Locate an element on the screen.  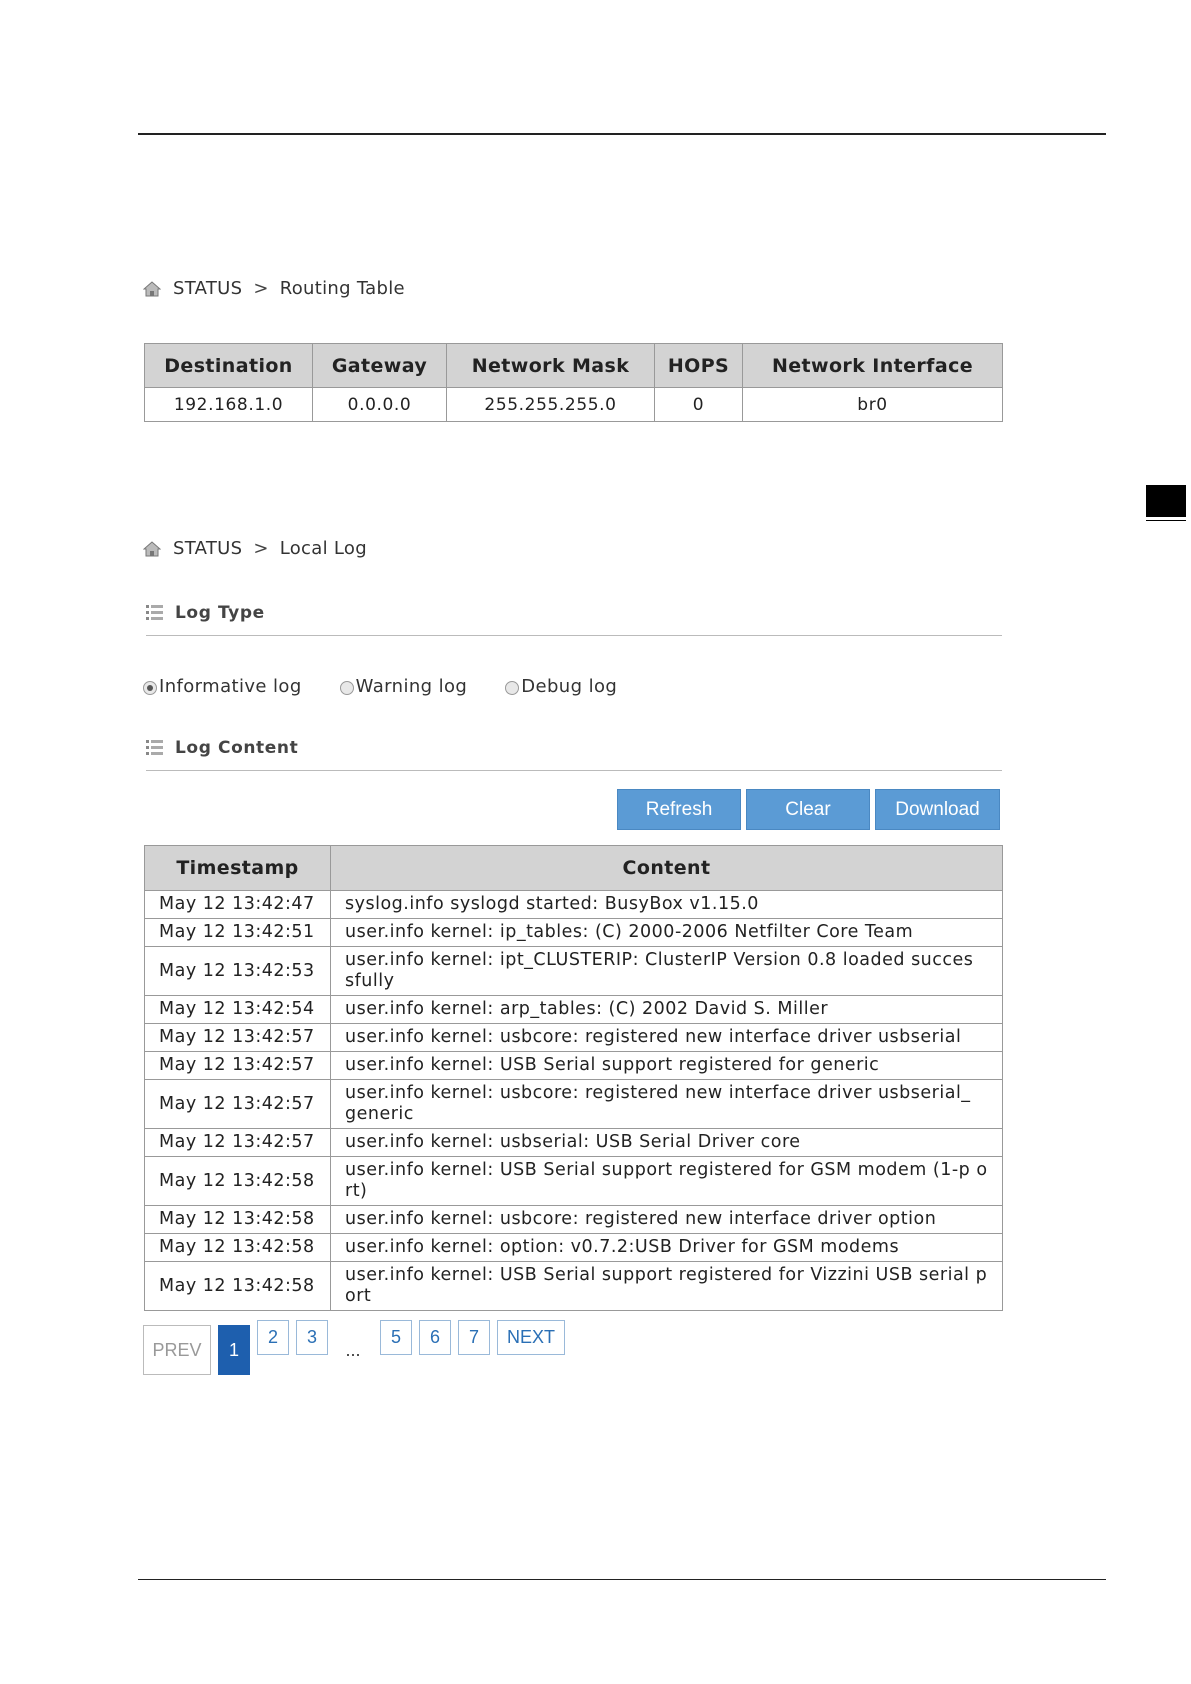
cell-destination: 192.168.1.0 is located at coordinates (228, 404).